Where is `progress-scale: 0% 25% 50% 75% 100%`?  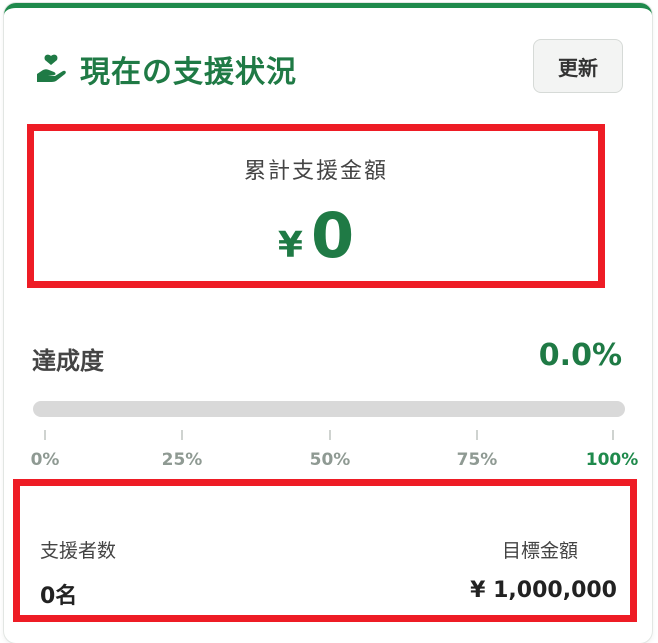
progress-scale: 0% 25% 50% 75% 100% is located at coordinates (329, 455).